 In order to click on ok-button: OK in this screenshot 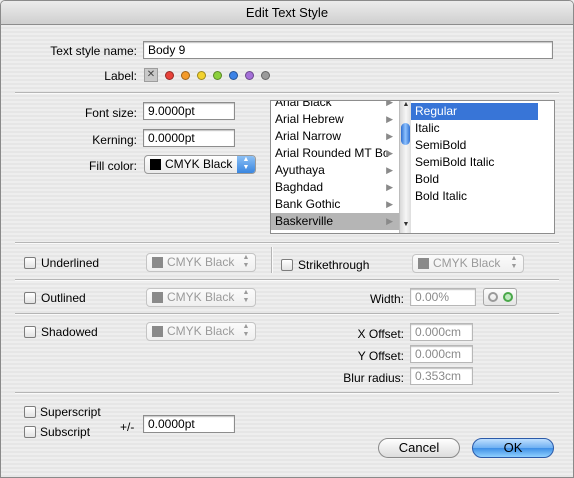, I will do `click(513, 448)`.